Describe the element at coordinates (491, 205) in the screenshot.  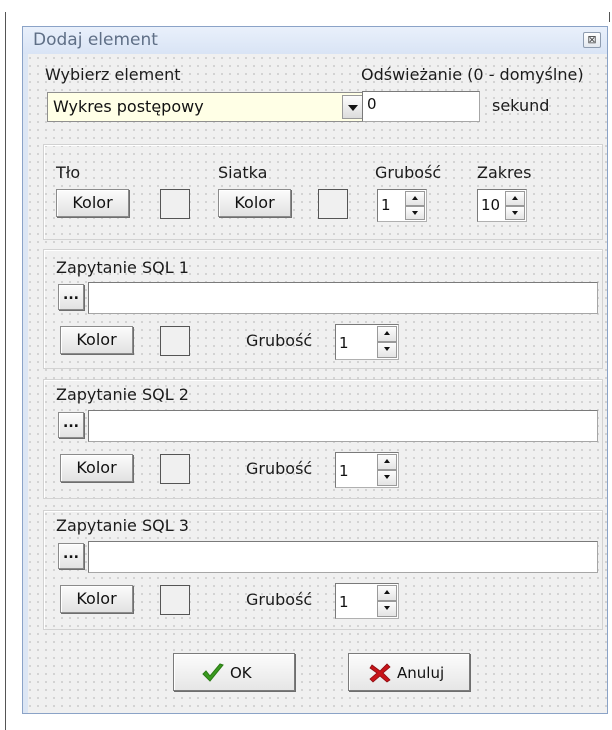
I see `range-value: 10` at that location.